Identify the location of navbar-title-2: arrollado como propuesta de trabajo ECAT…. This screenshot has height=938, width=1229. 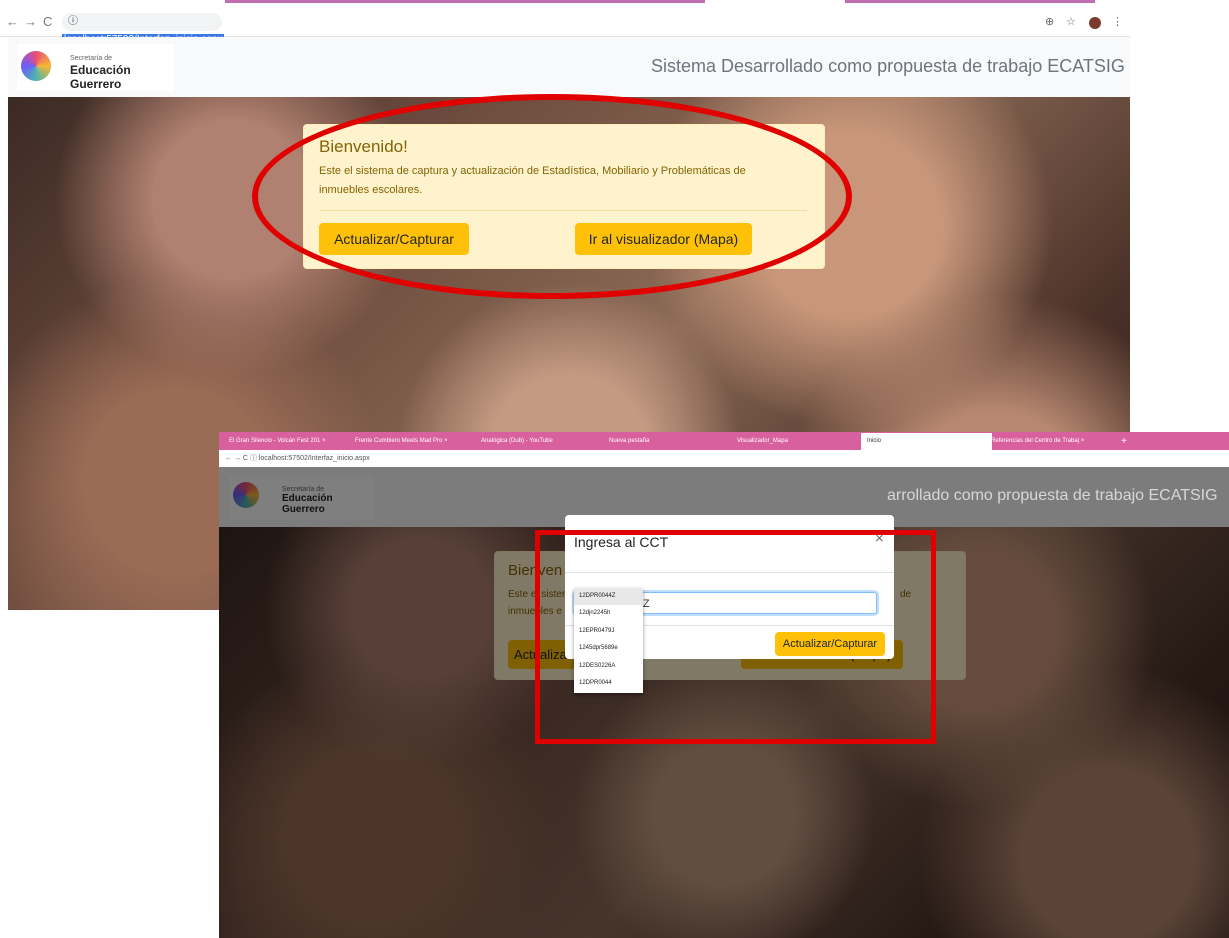
(1052, 495).